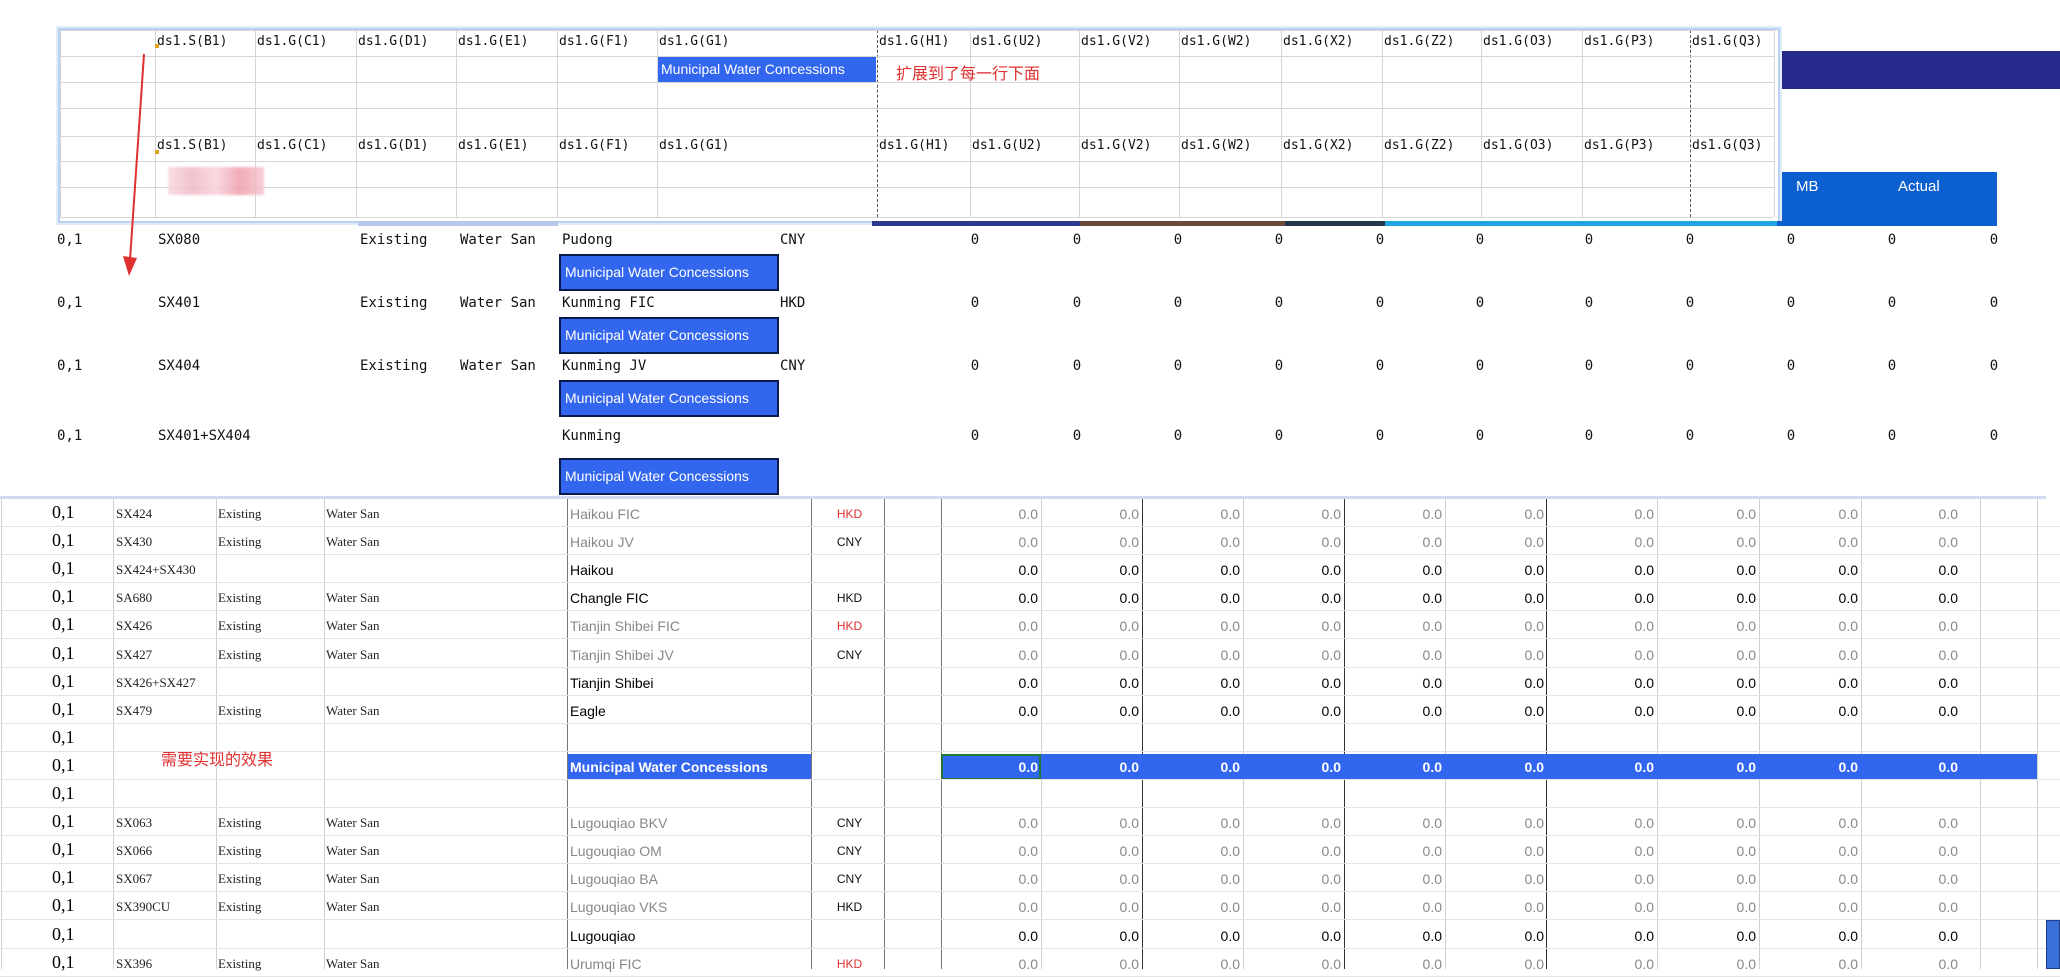 The image size is (2060, 977). What do you see at coordinates (1116, 41) in the screenshot?
I see `template-header-cell: ds1.G(V2)` at bounding box center [1116, 41].